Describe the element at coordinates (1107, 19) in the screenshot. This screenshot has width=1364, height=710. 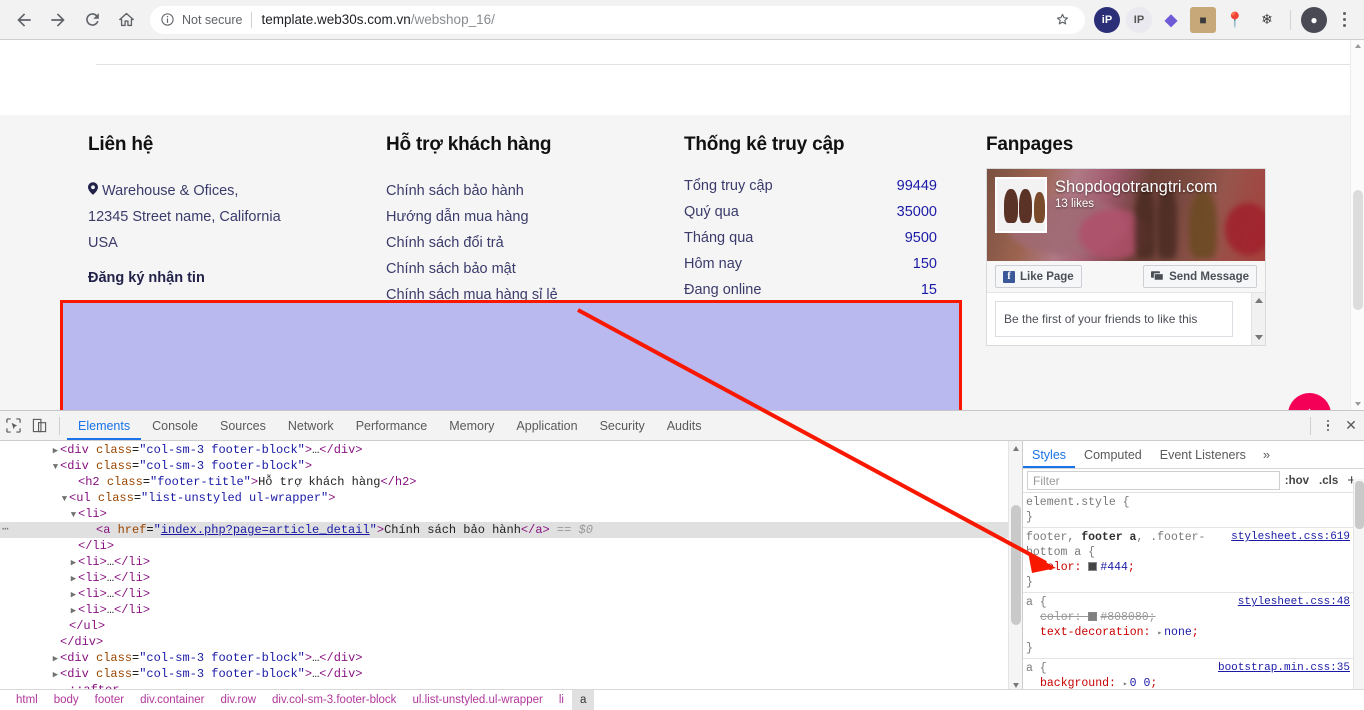
I see `ip-extension-icon: iP` at that location.